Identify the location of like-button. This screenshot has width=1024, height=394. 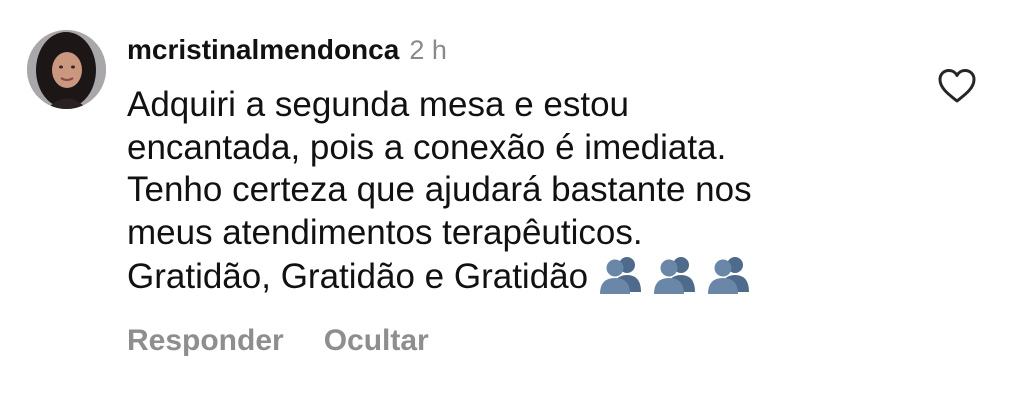
(957, 86).